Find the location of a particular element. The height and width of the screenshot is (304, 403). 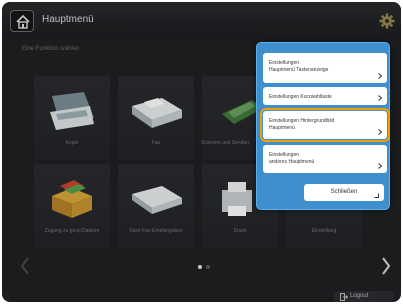

page-dot-active is located at coordinates (200, 267).